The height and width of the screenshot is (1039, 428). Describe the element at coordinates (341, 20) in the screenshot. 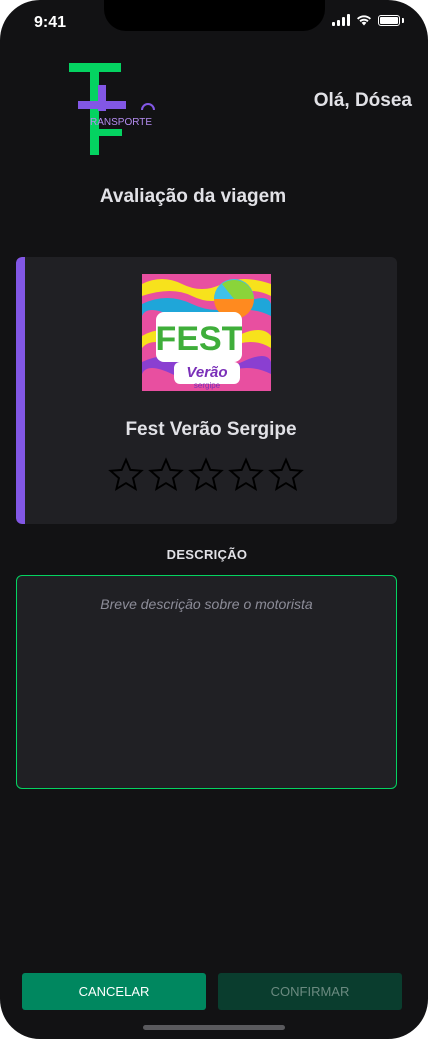

I see `signal-icon` at that location.